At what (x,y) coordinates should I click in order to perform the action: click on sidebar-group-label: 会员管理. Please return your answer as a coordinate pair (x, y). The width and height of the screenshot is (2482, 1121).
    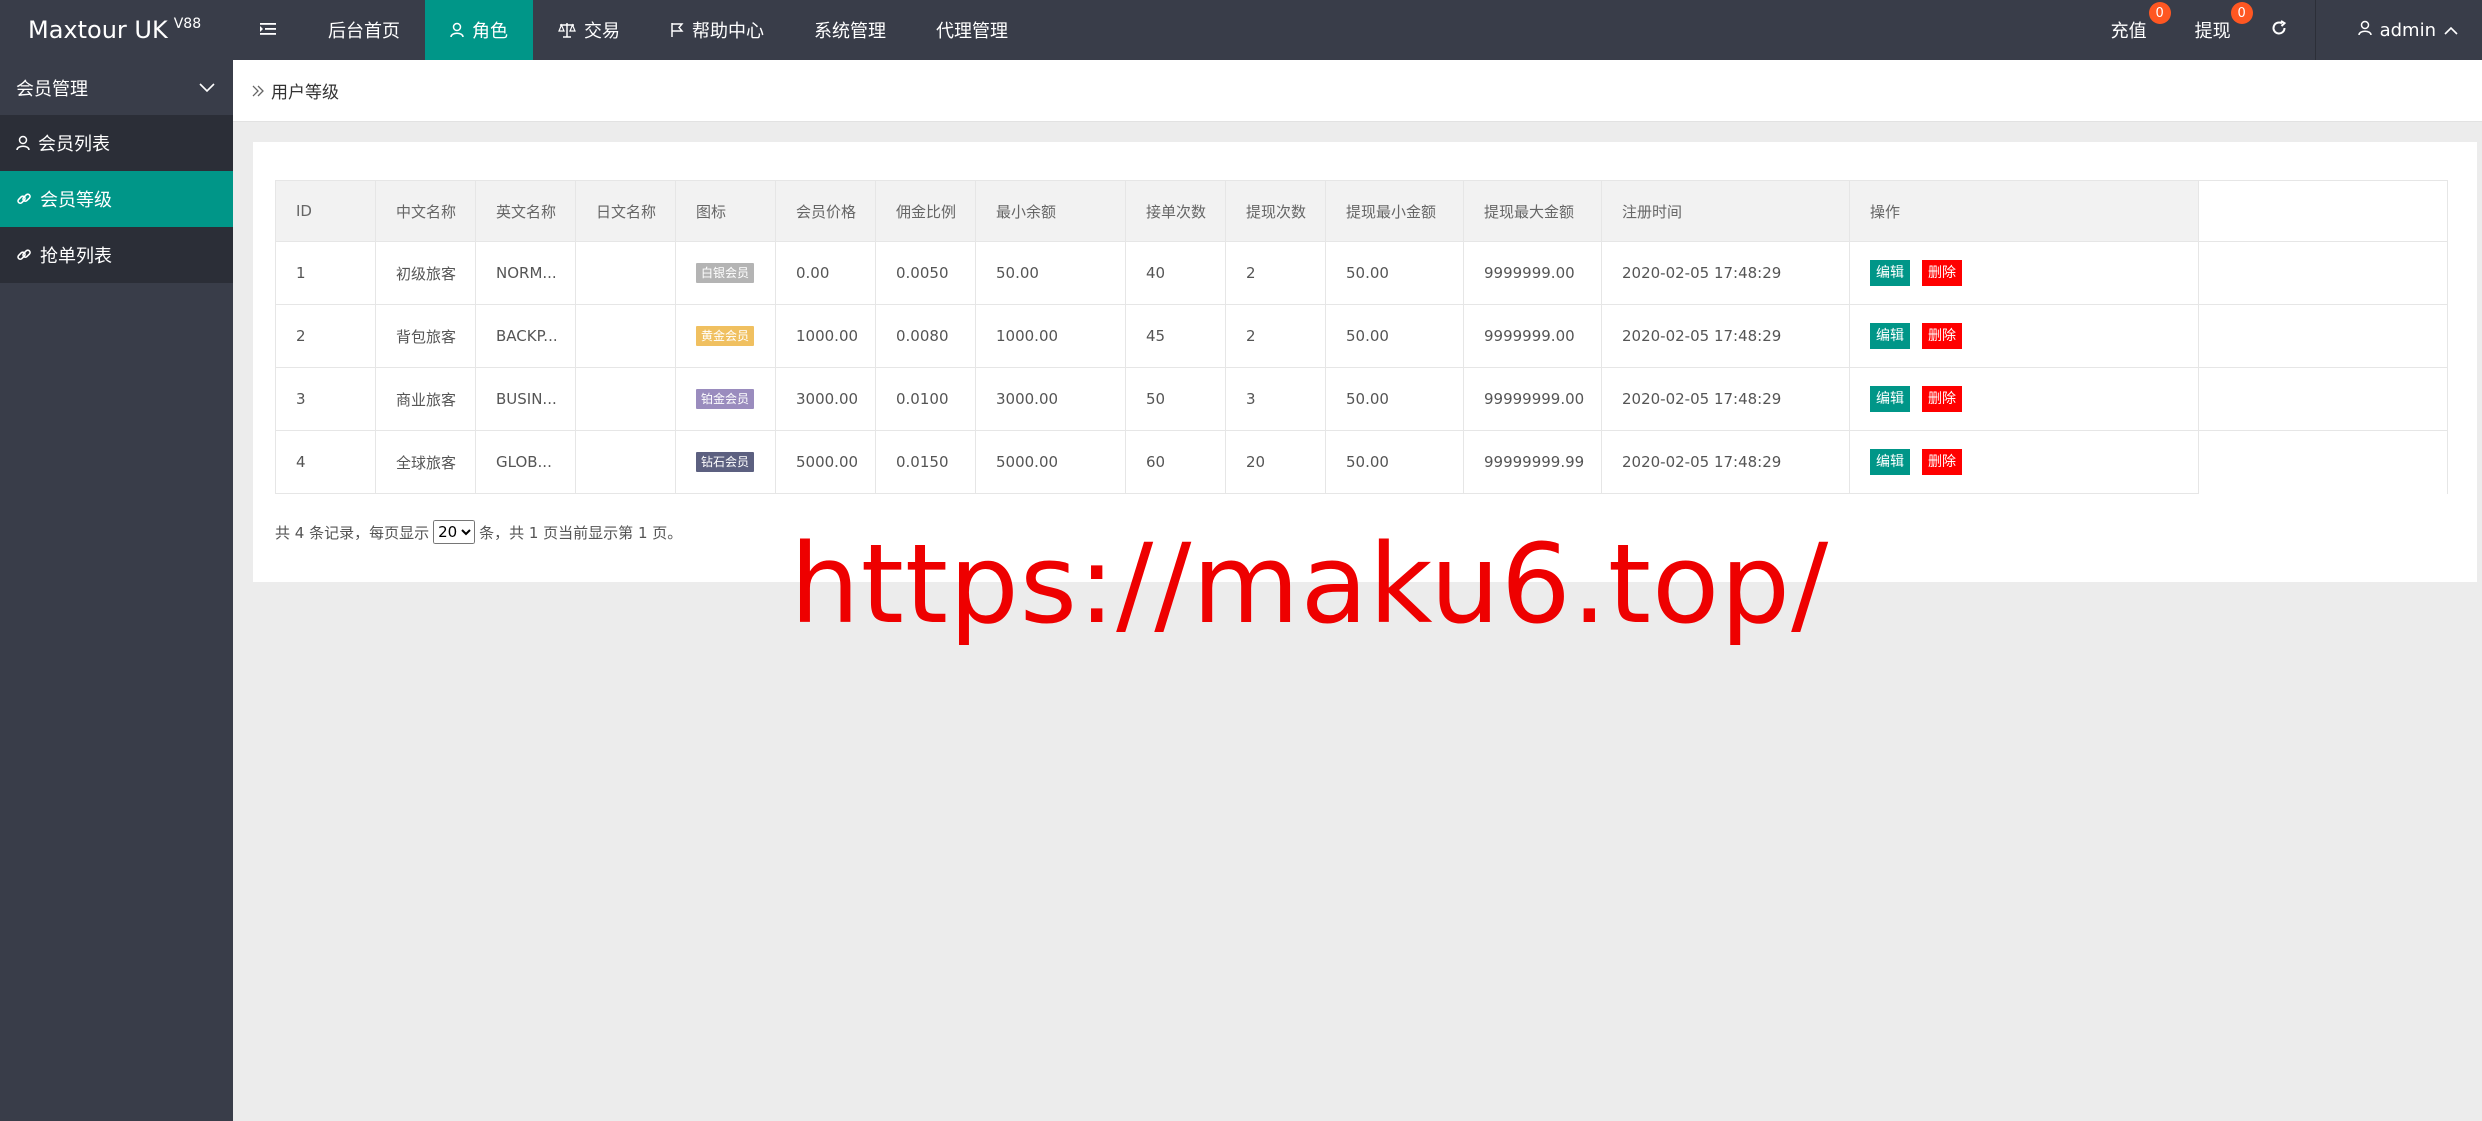
    Looking at the image, I should click on (52, 89).